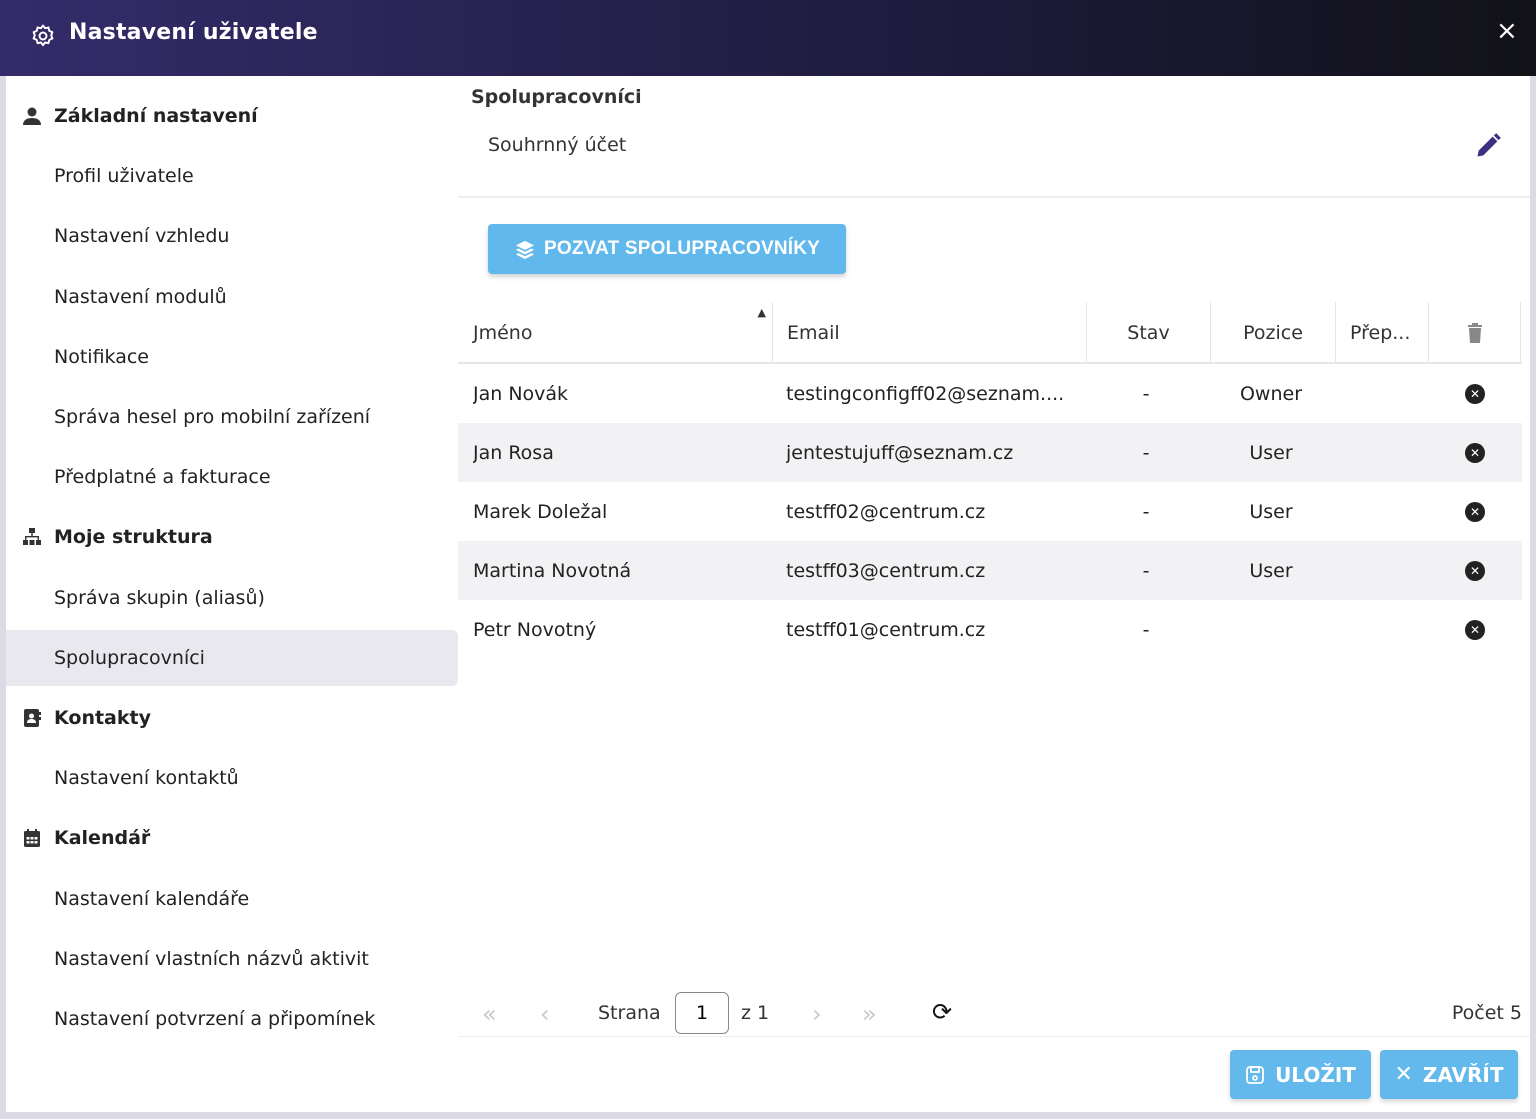 Image resolution: width=1536 pixels, height=1119 pixels. What do you see at coordinates (232, 537) in the screenshot?
I see `sidebar-section-header: Moje struktura` at bounding box center [232, 537].